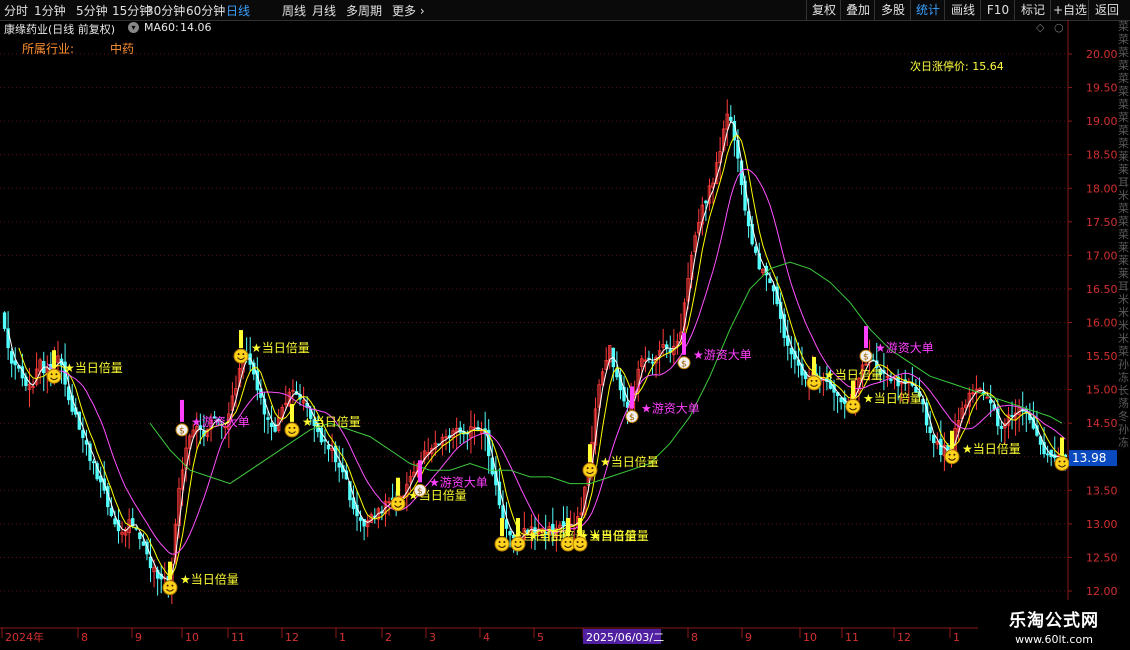 This screenshot has width=1130, height=650. What do you see at coordinates (1102, 188) in the screenshot?
I see `y-tick-label: 18.00` at bounding box center [1102, 188].